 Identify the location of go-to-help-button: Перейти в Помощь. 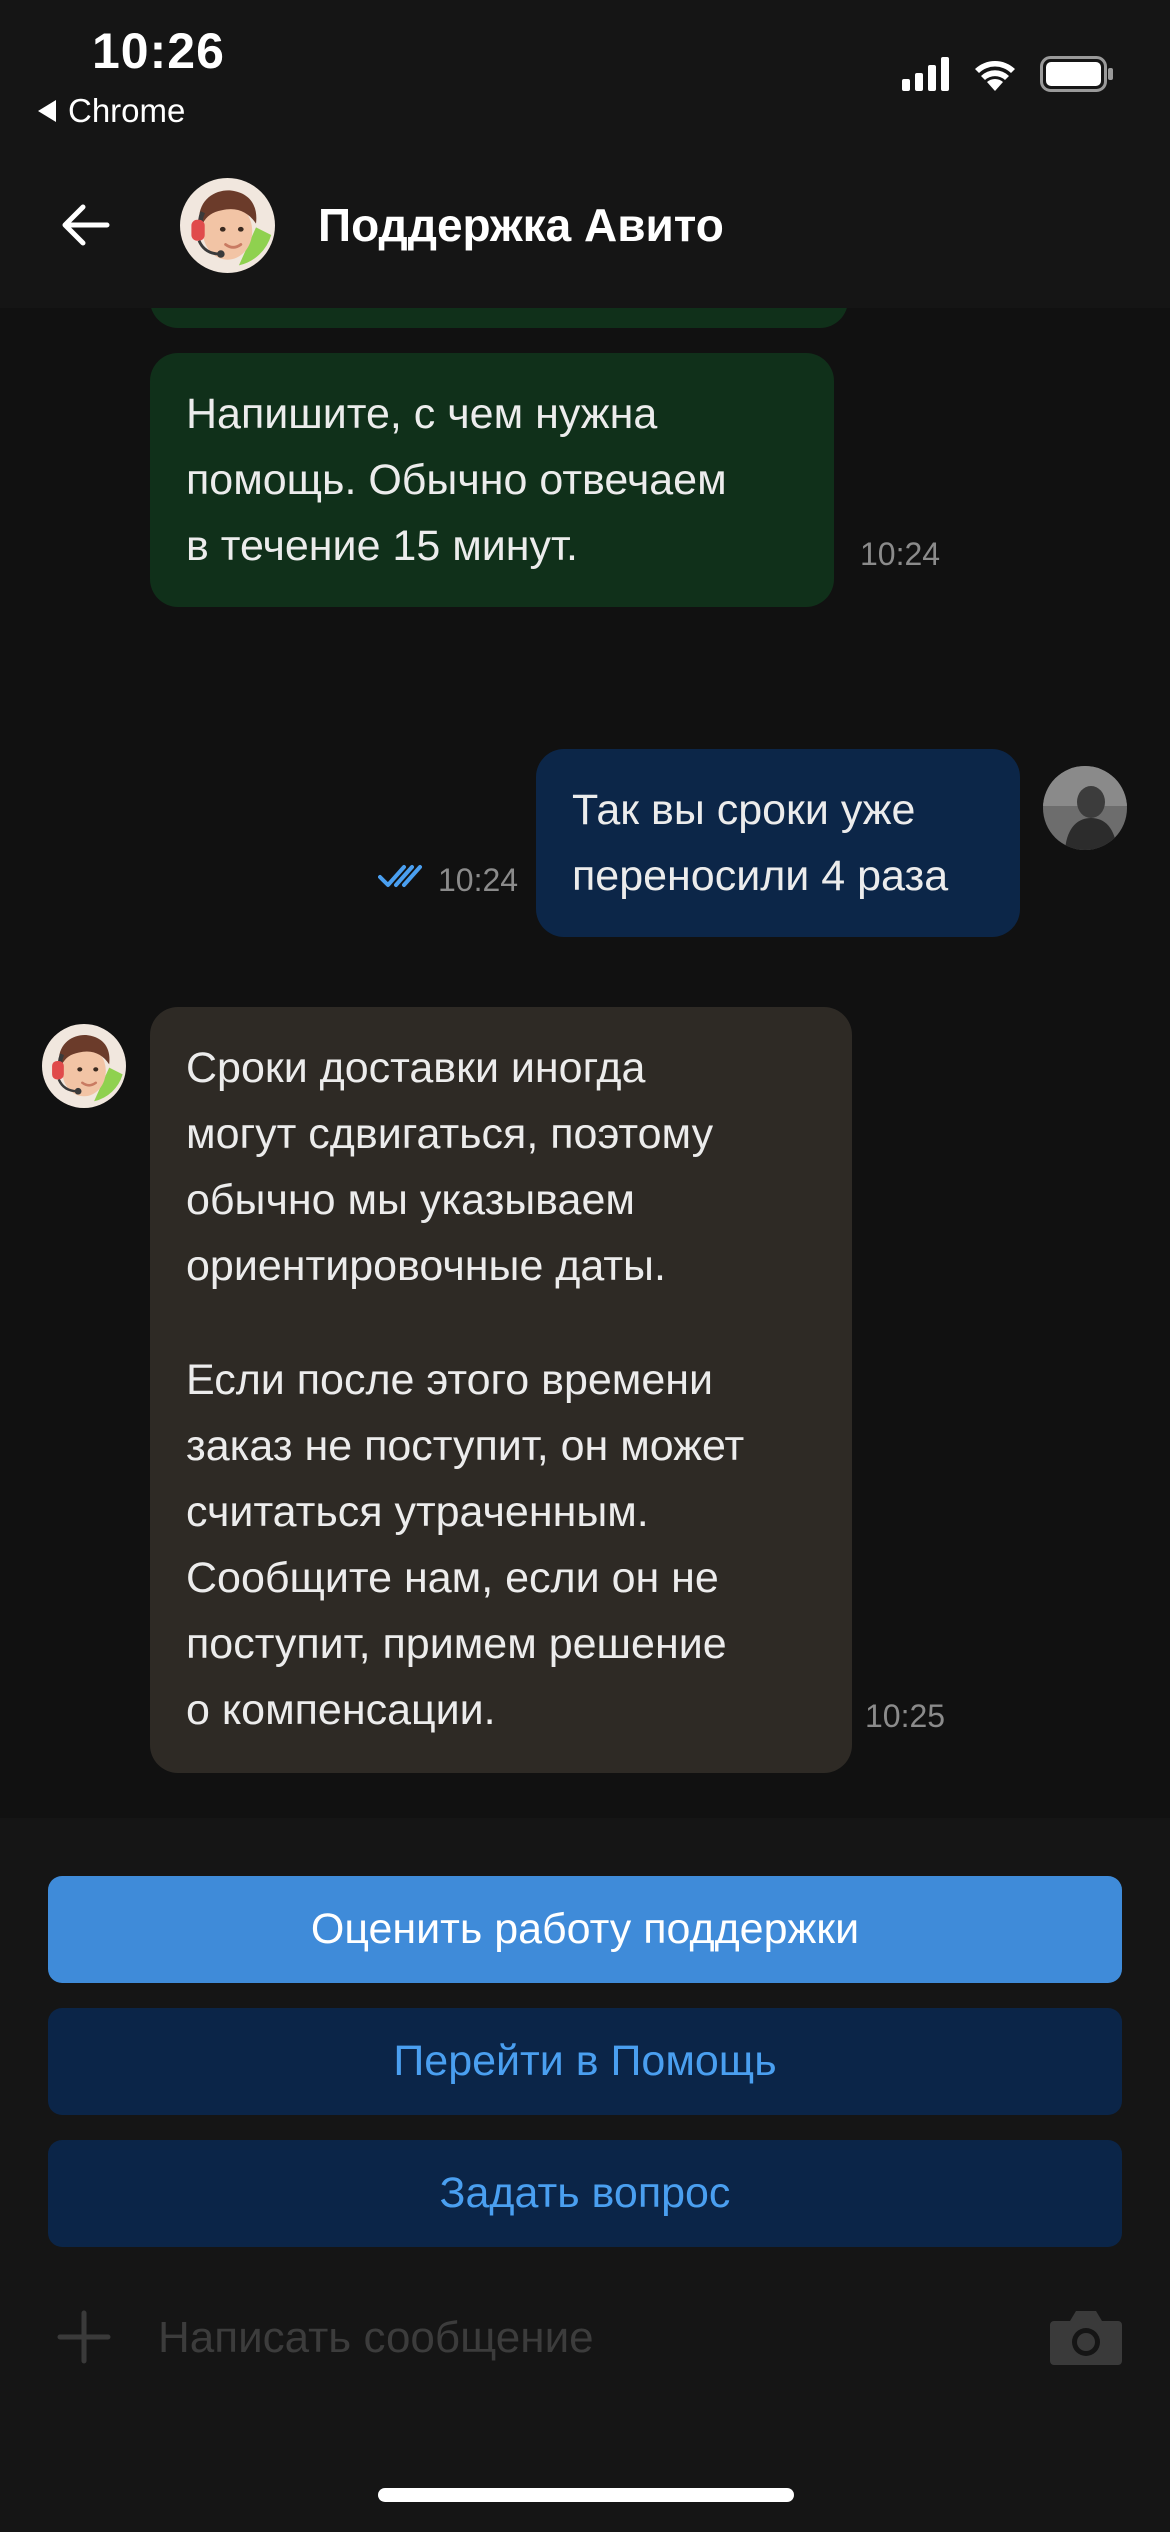
(585, 2061).